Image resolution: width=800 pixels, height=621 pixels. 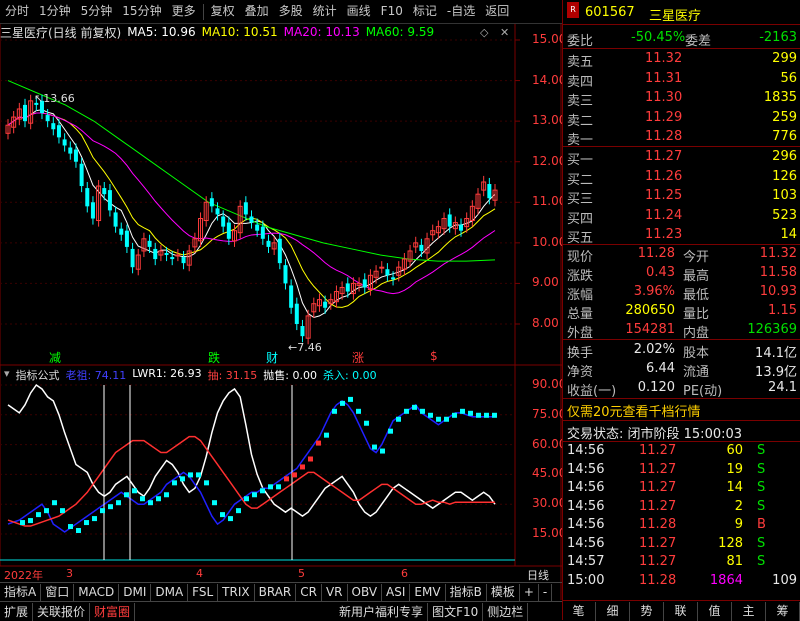 What do you see at coordinates (681, 178) in the screenshot?
I see `bid-row: 买二 11.26 126` at bounding box center [681, 178].